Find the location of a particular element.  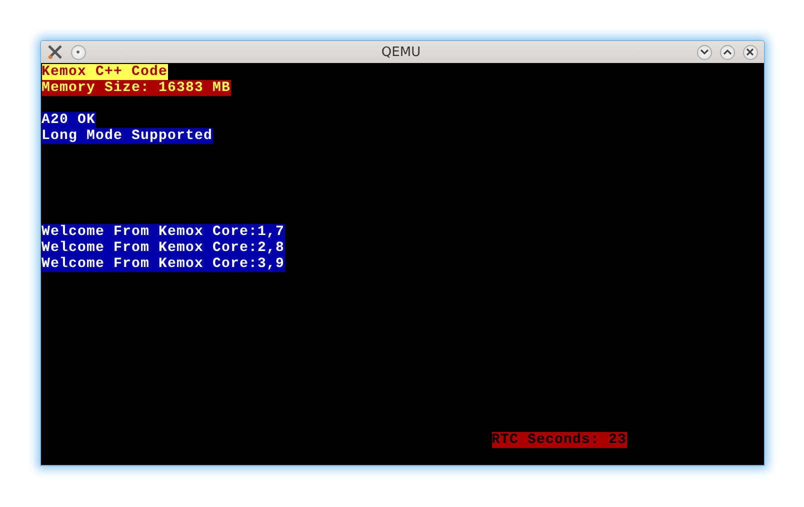

chevron-up-icon is located at coordinates (727, 52).